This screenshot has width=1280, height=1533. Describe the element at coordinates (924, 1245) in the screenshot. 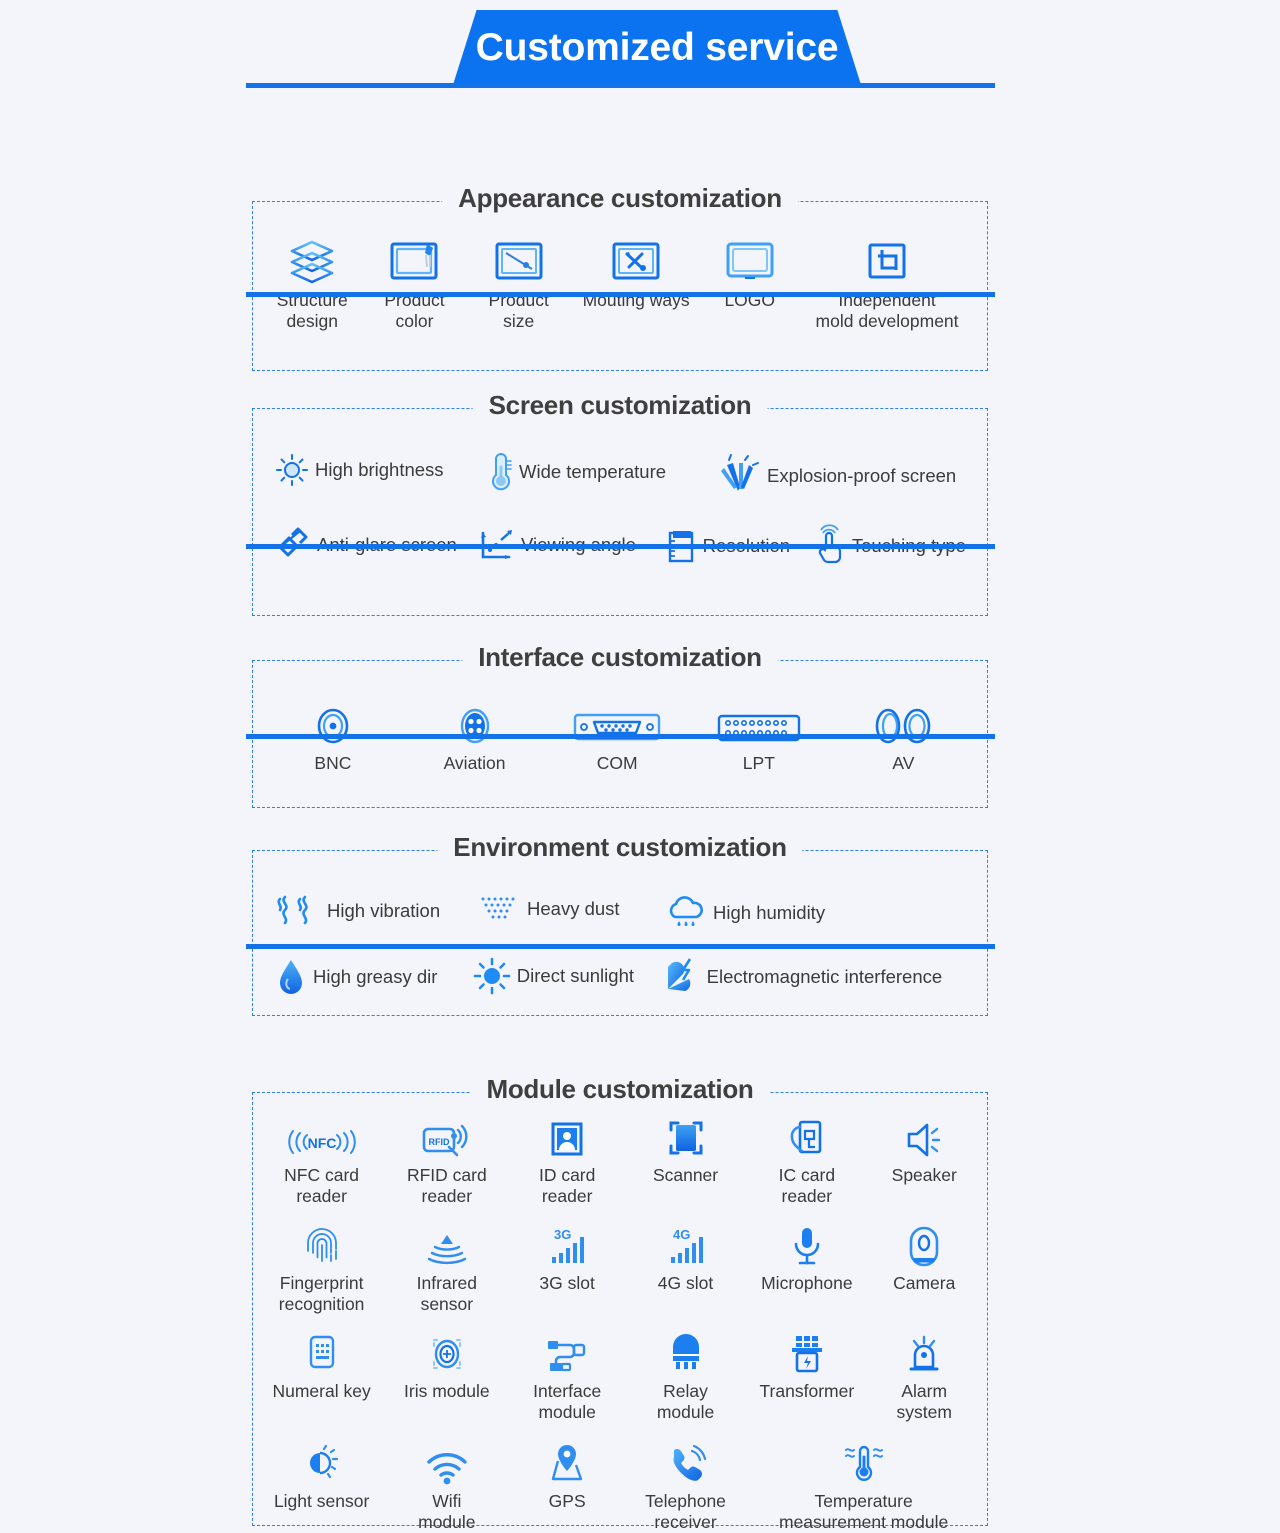

I see `camera-icon` at that location.